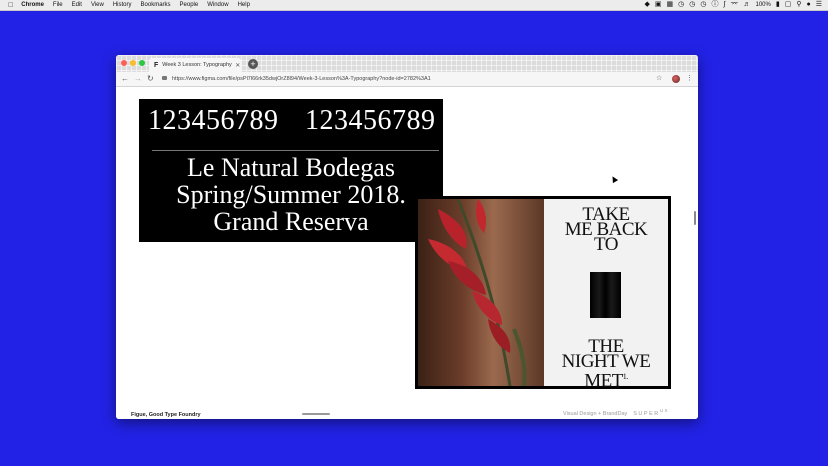 This screenshot has height=466, width=828. Describe the element at coordinates (788, 5) in the screenshot. I see `display-icon: ▢` at that location.